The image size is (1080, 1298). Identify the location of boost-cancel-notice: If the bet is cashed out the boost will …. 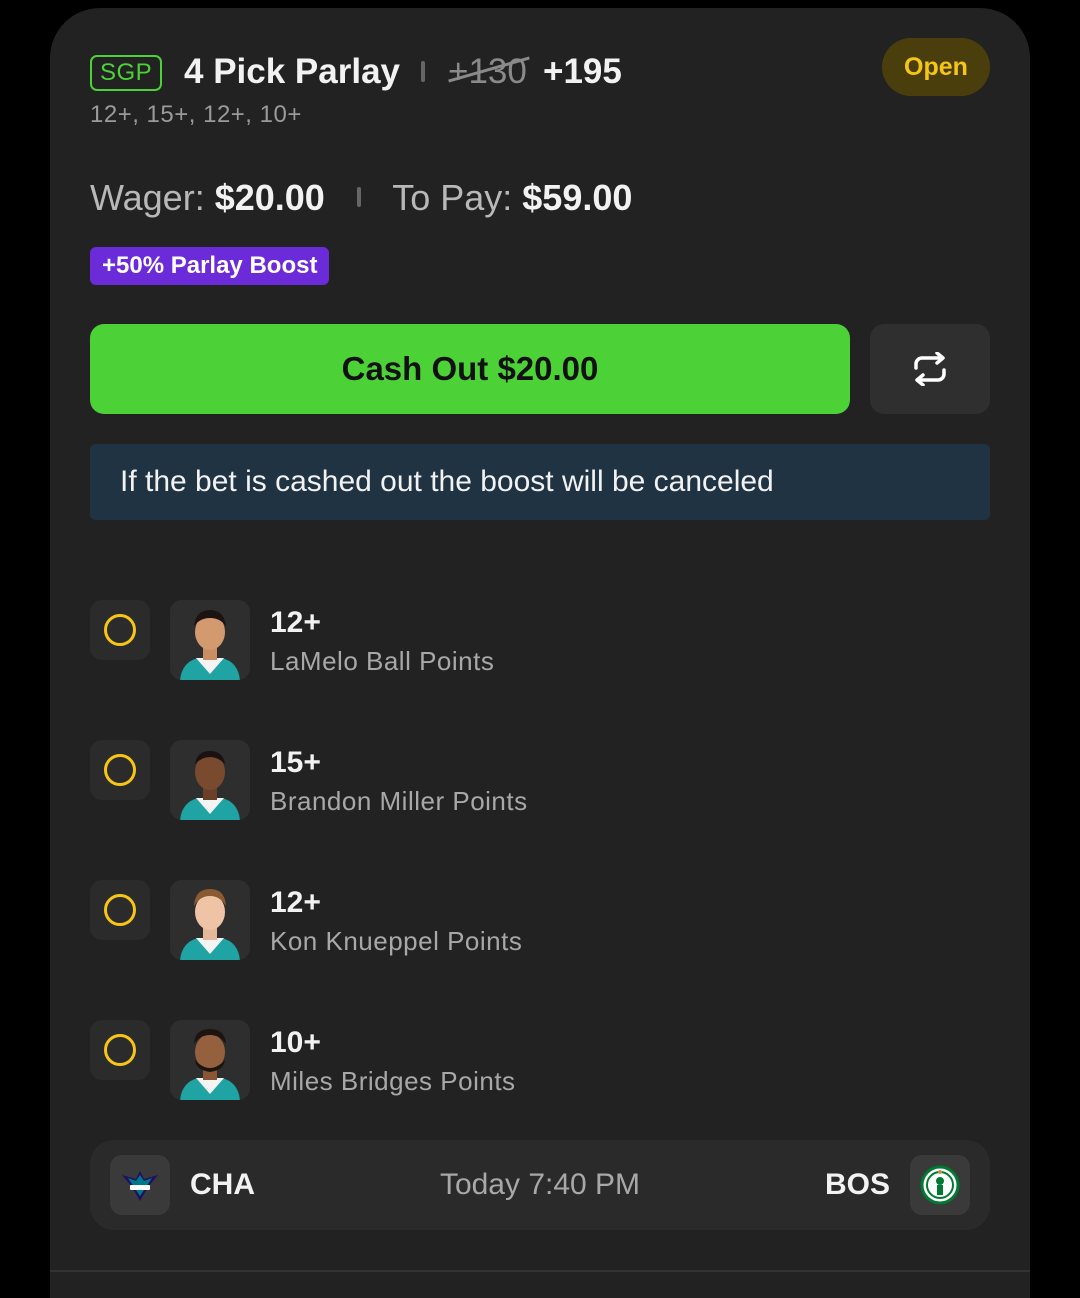
(540, 482).